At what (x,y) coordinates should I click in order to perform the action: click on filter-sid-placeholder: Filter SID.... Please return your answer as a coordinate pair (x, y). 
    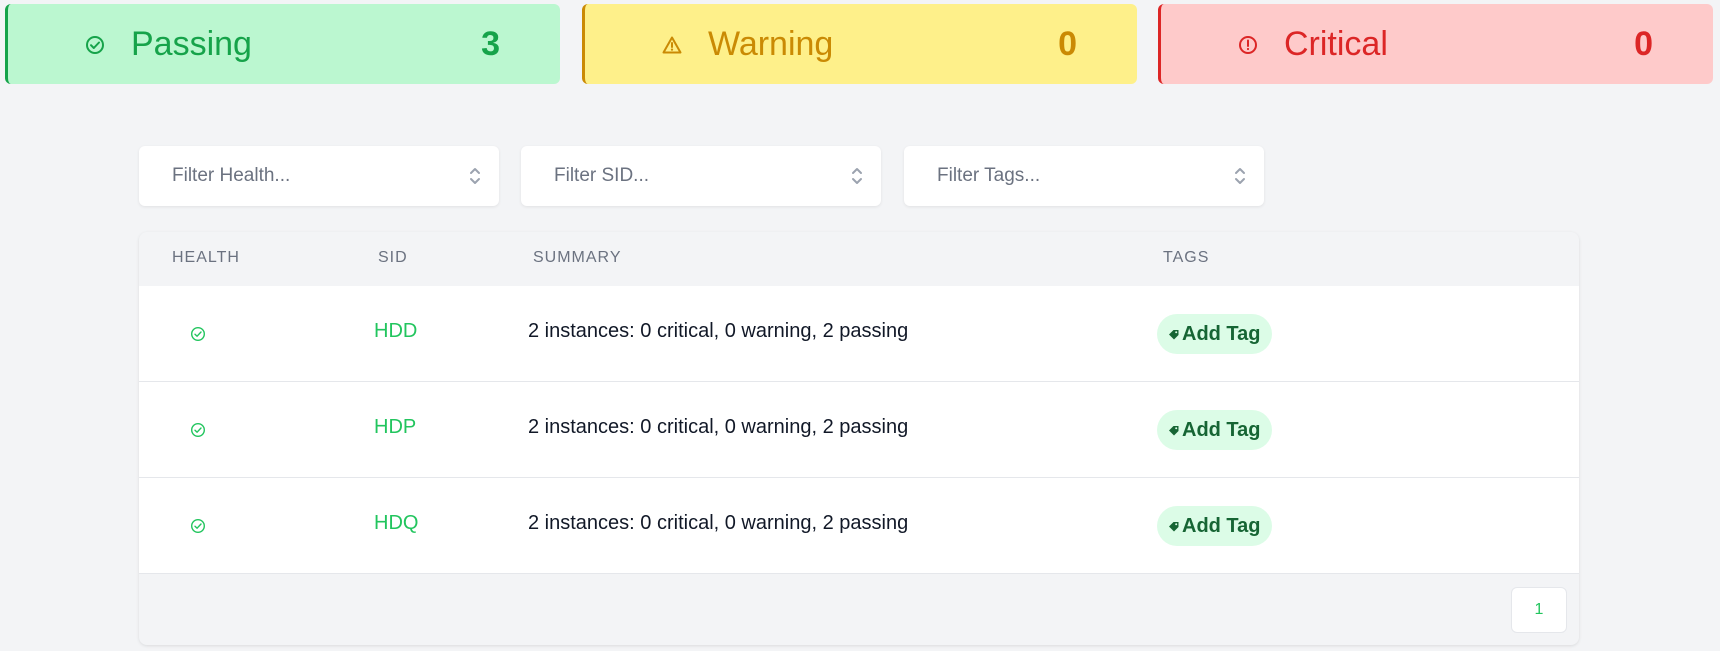
    Looking at the image, I should click on (602, 175).